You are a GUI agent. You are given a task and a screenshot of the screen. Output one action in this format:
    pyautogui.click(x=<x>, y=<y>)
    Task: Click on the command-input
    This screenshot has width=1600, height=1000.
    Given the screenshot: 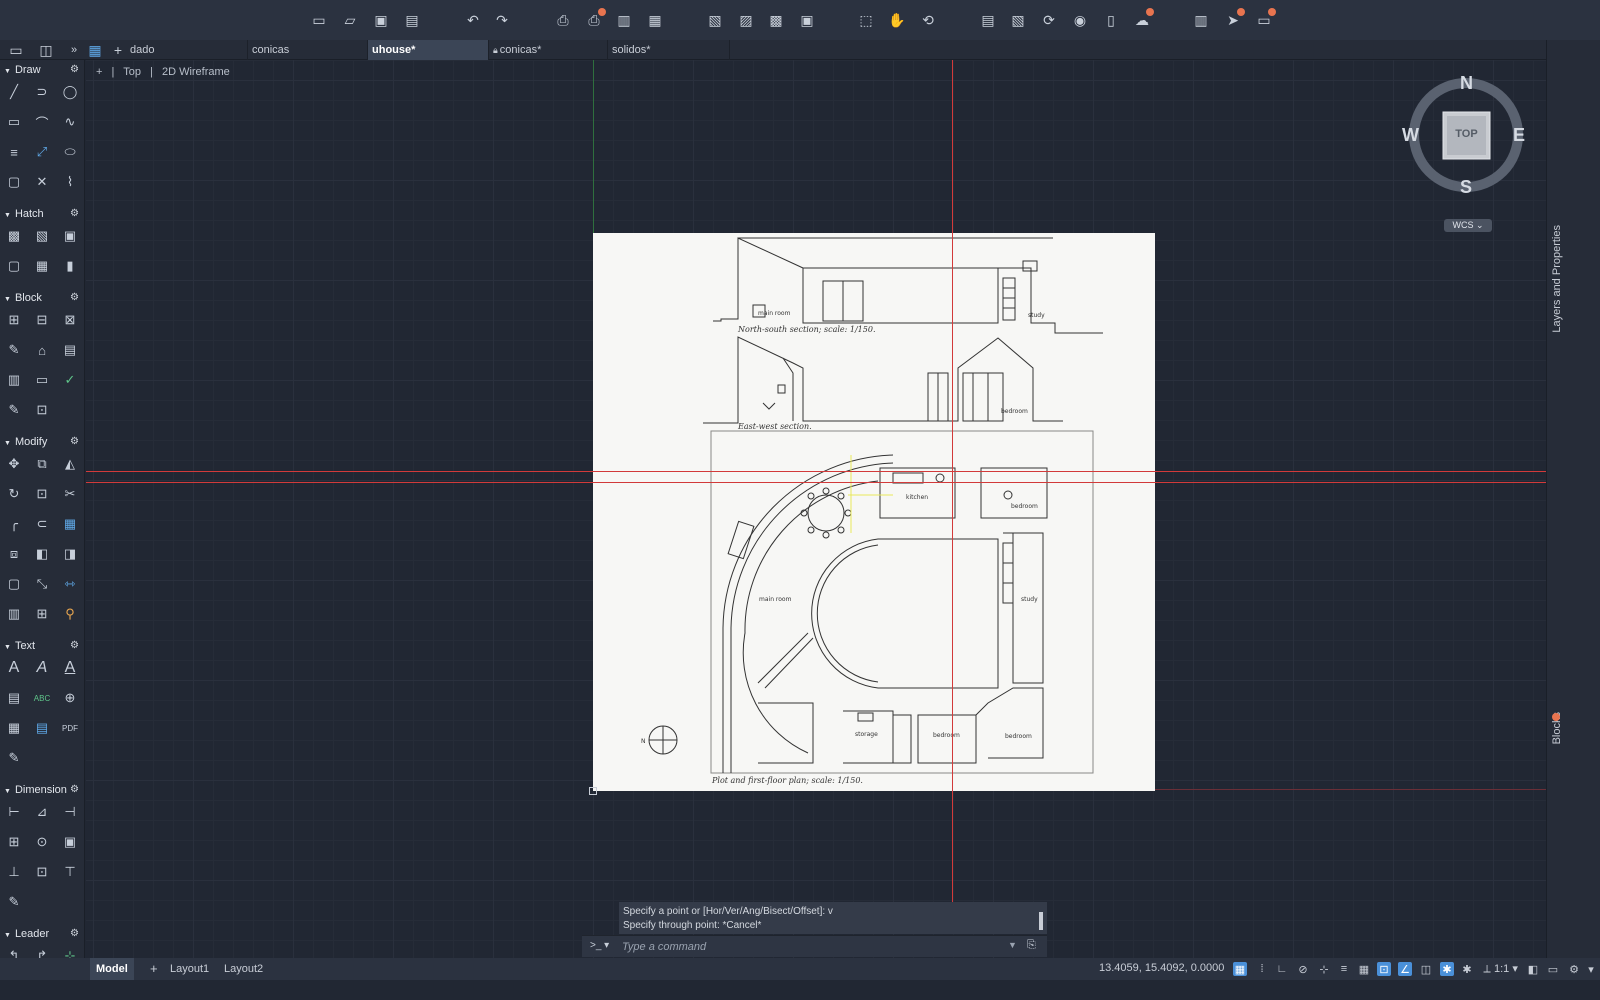 What is the action you would take?
    pyautogui.click(x=812, y=947)
    